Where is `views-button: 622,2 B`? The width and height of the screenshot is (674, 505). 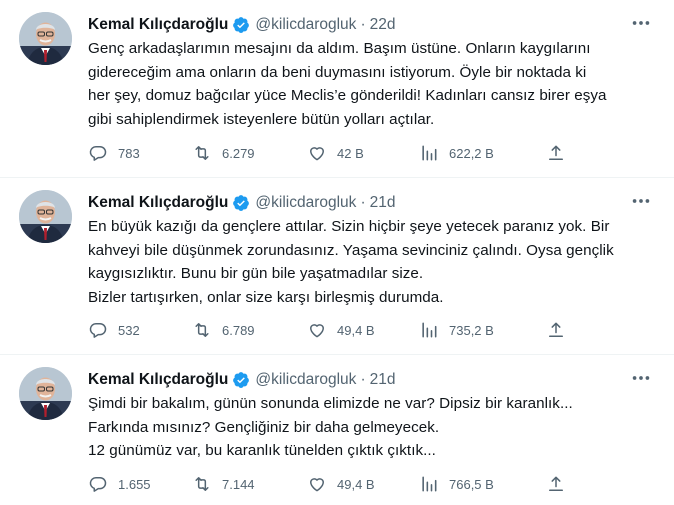
views-button: 622,2 B is located at coordinates (456, 153).